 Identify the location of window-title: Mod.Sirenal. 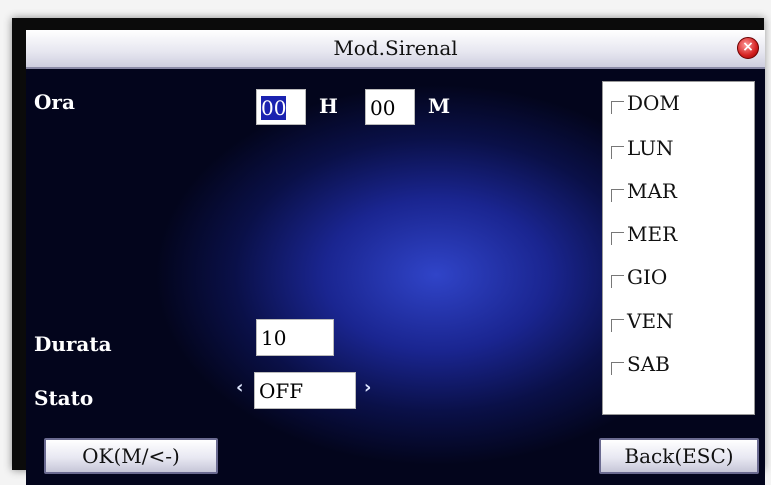
(395, 48).